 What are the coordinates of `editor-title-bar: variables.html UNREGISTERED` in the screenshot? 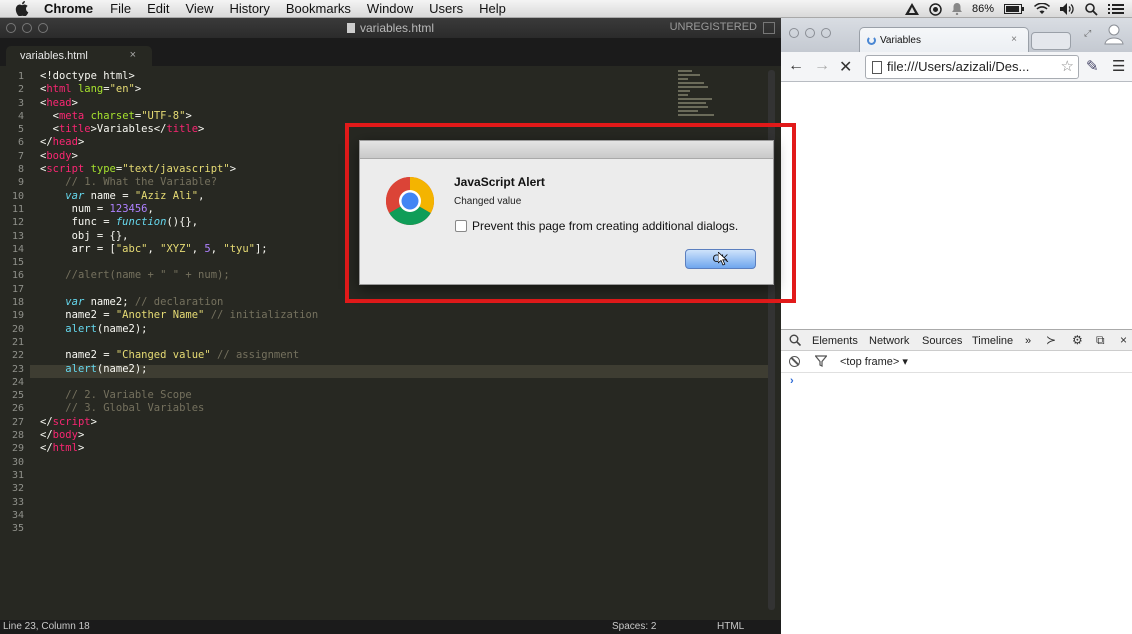 It's located at (390, 28).